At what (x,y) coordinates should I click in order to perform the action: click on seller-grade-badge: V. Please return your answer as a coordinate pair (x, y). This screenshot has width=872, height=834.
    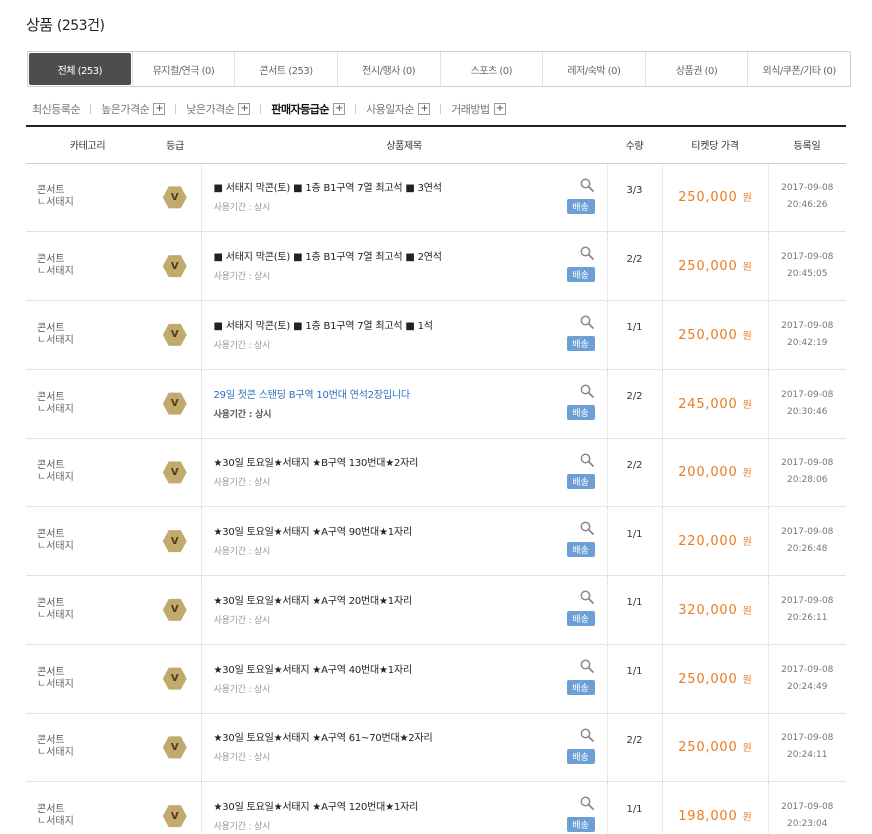
    Looking at the image, I should click on (174, 678).